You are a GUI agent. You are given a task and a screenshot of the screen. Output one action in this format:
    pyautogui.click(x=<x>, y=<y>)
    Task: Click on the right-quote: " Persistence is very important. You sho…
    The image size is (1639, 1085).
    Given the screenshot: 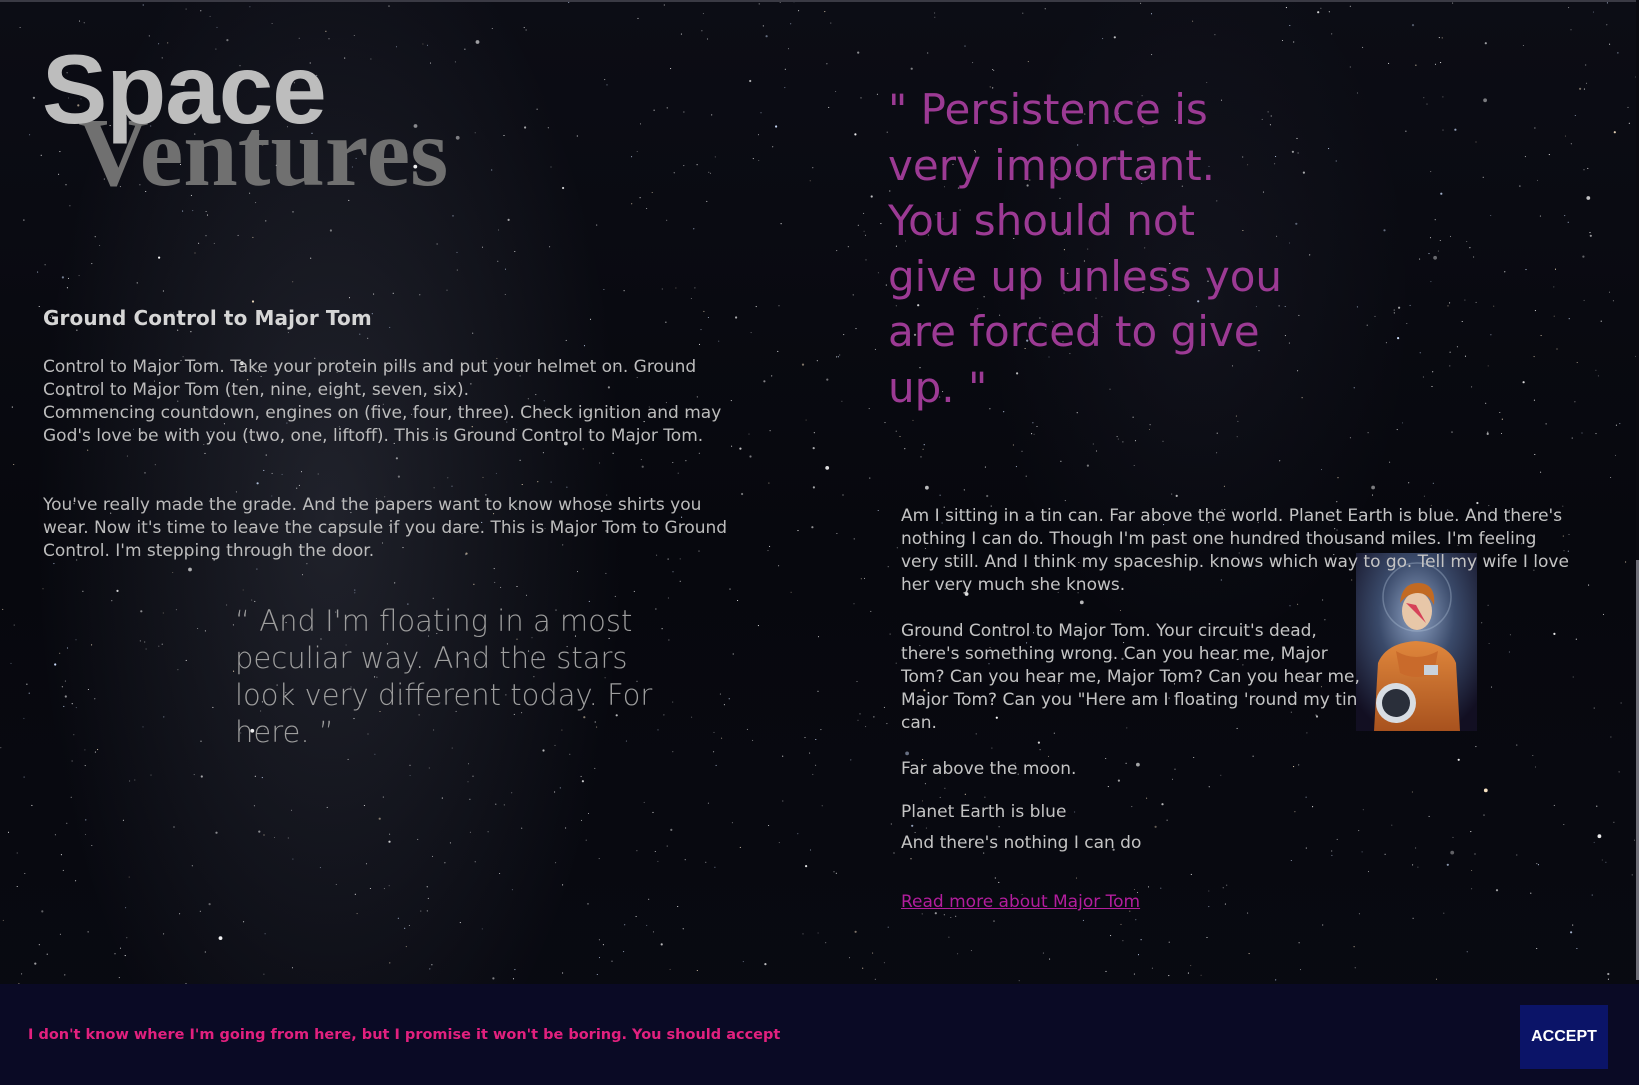 What is the action you would take?
    pyautogui.click(x=1085, y=248)
    